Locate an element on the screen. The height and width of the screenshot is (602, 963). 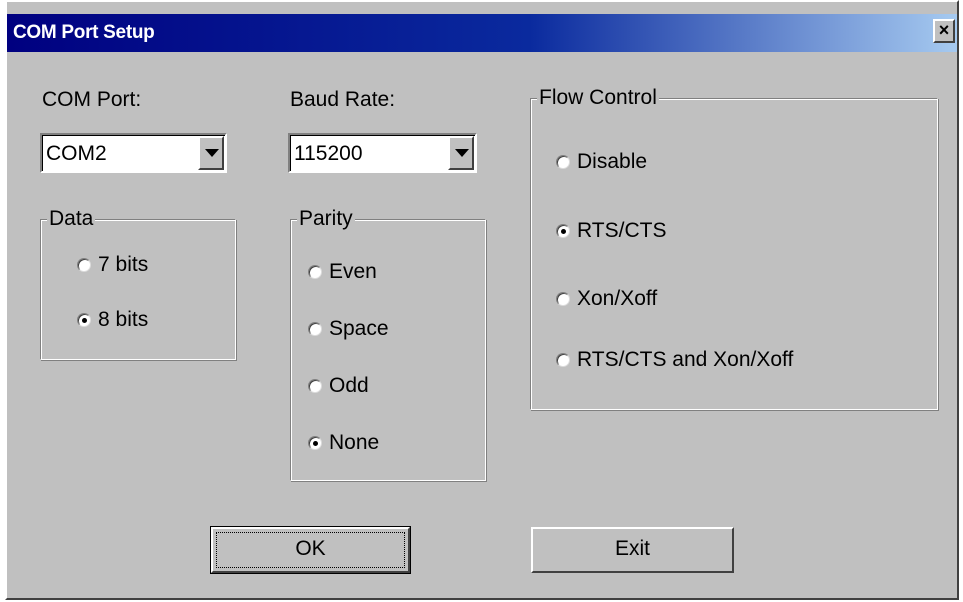
window-title: COM Port Setup is located at coordinates (84, 32).